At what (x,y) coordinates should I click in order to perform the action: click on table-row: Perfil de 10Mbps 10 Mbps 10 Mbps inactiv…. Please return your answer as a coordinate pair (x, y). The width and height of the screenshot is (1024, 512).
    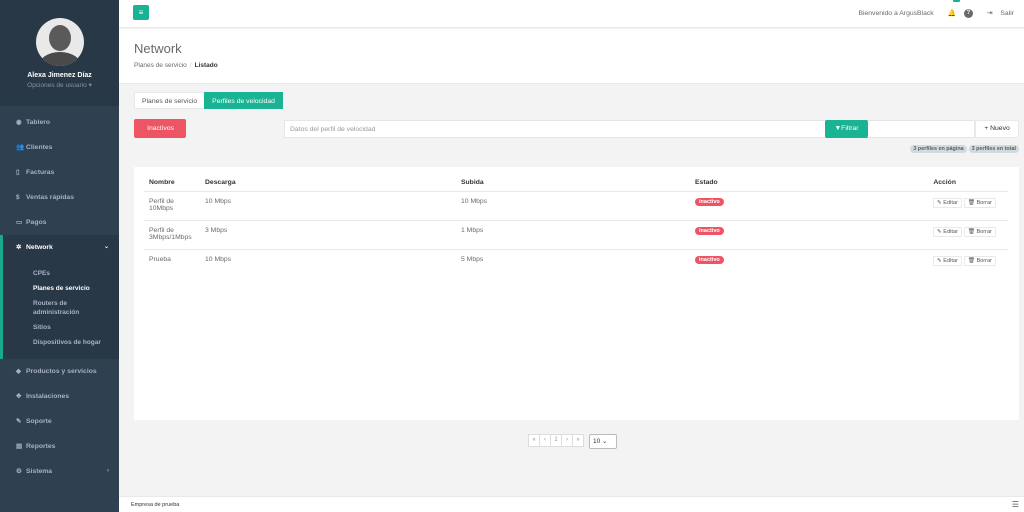
    Looking at the image, I should click on (576, 206).